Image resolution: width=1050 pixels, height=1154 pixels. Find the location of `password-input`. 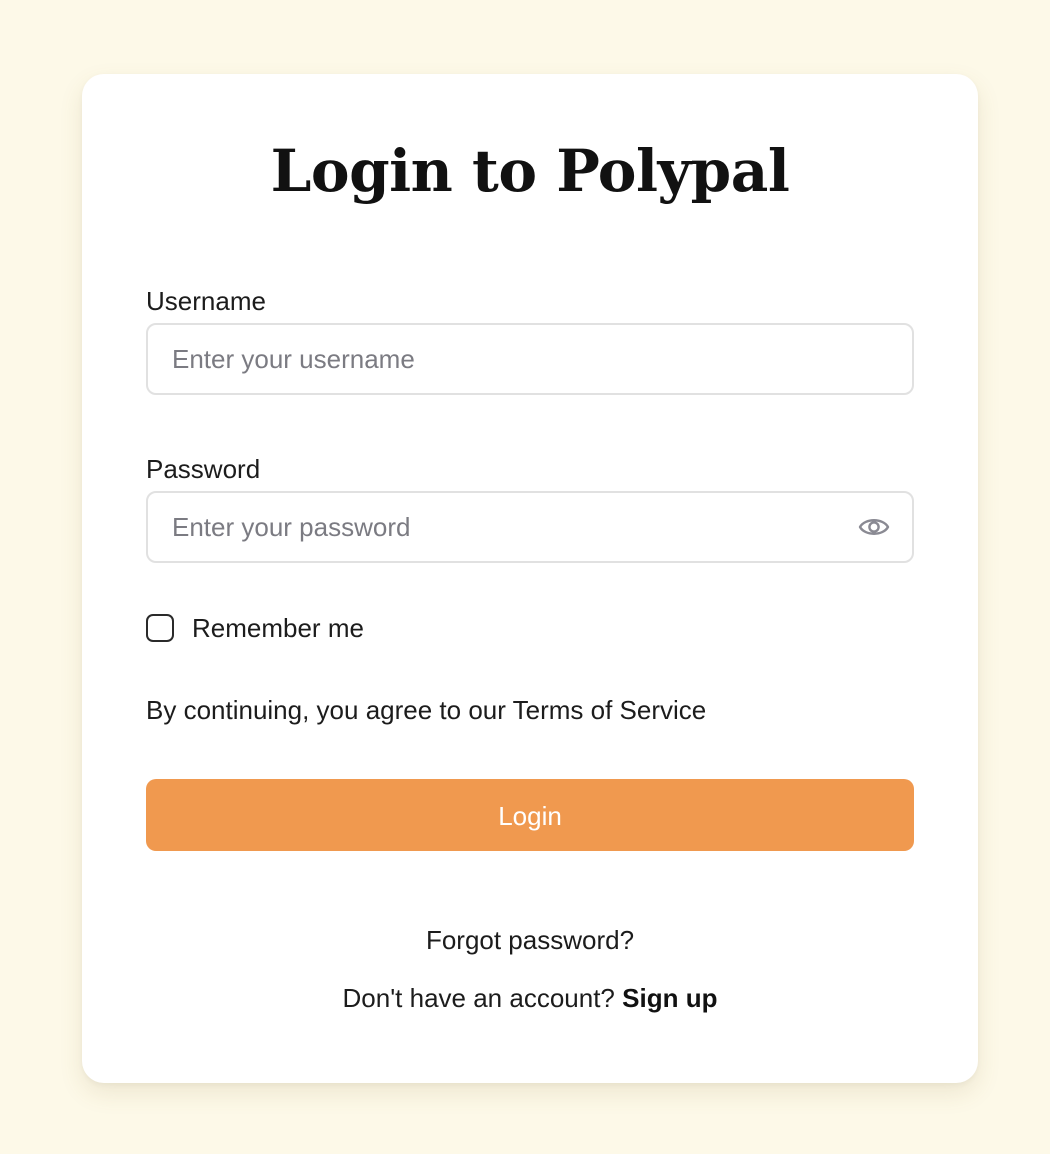

password-input is located at coordinates (502, 527).